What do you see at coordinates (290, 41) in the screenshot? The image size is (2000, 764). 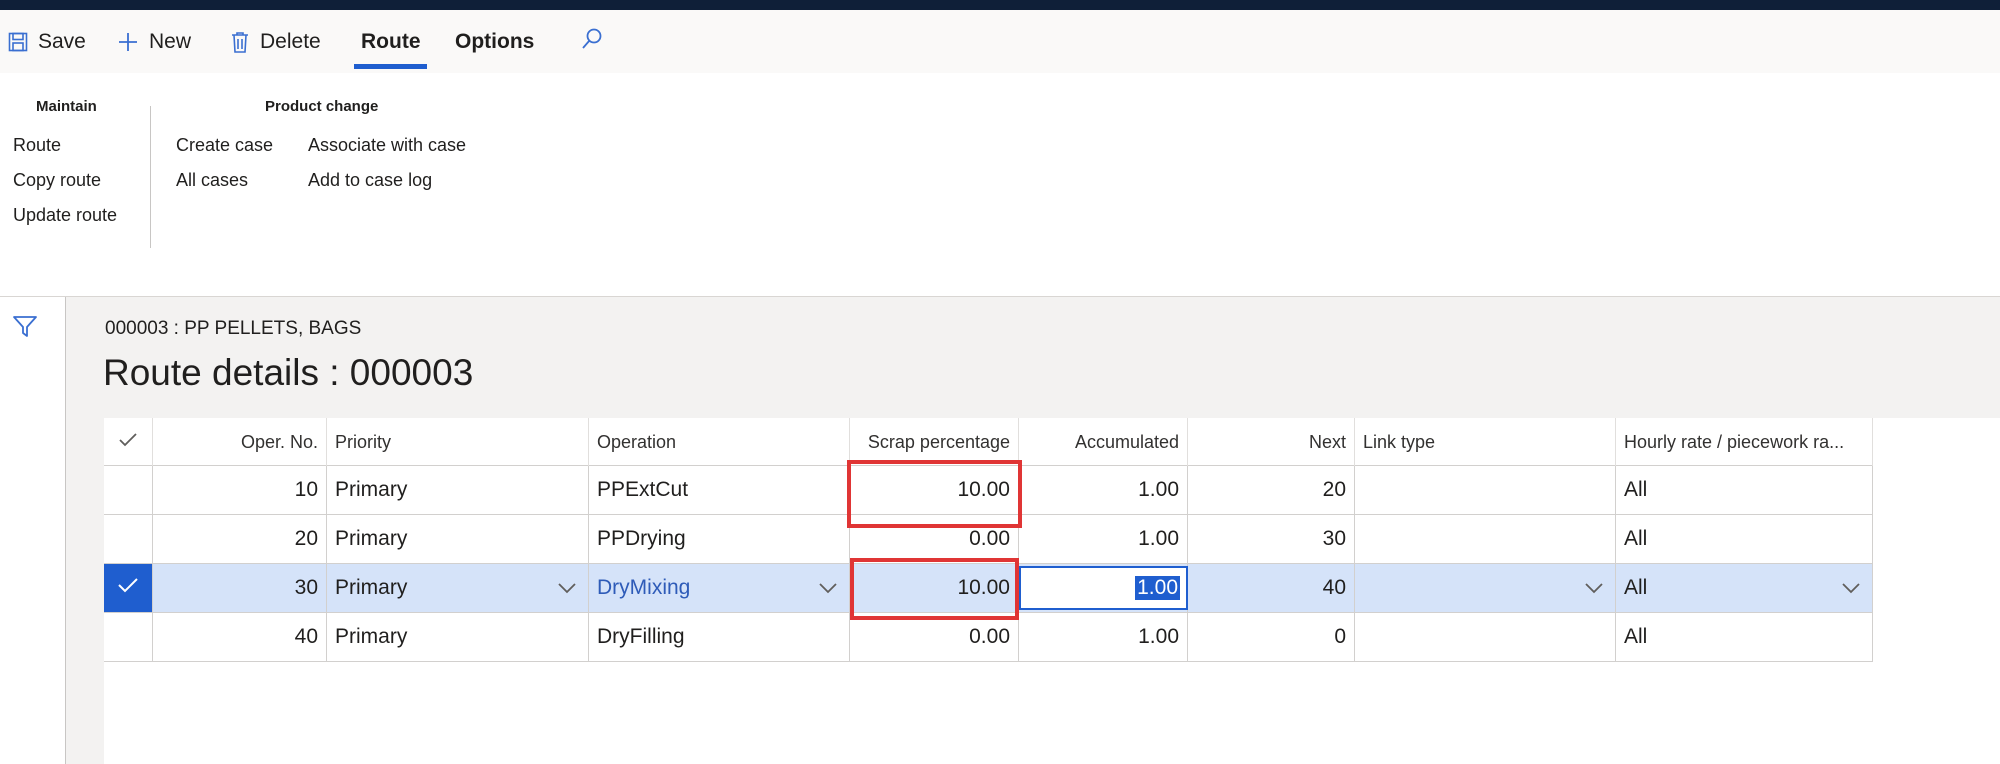 I see `delete-label: Delete` at bounding box center [290, 41].